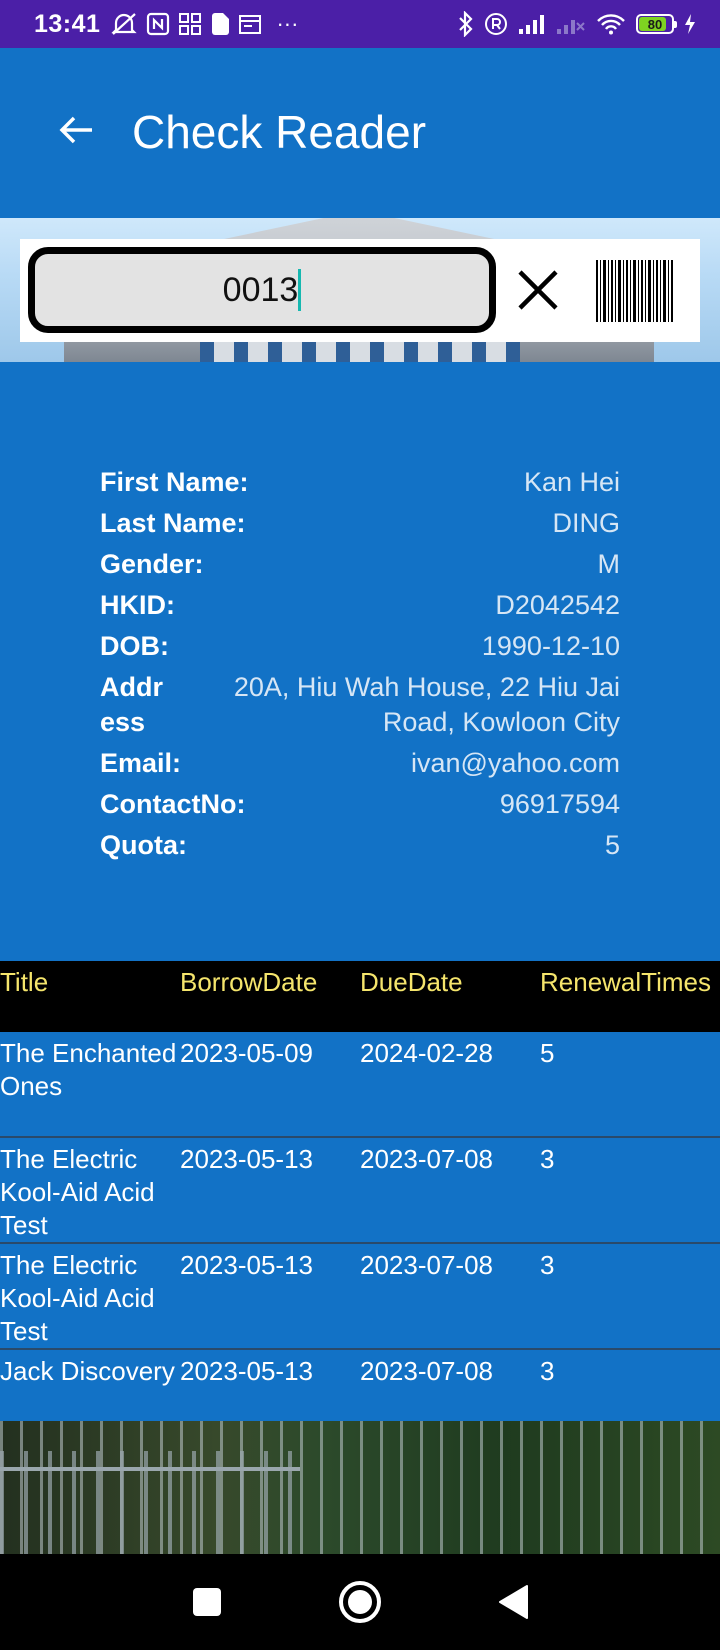 The width and height of the screenshot is (720, 1650). What do you see at coordinates (134, 646) in the screenshot?
I see `dob-label: DOB:` at bounding box center [134, 646].